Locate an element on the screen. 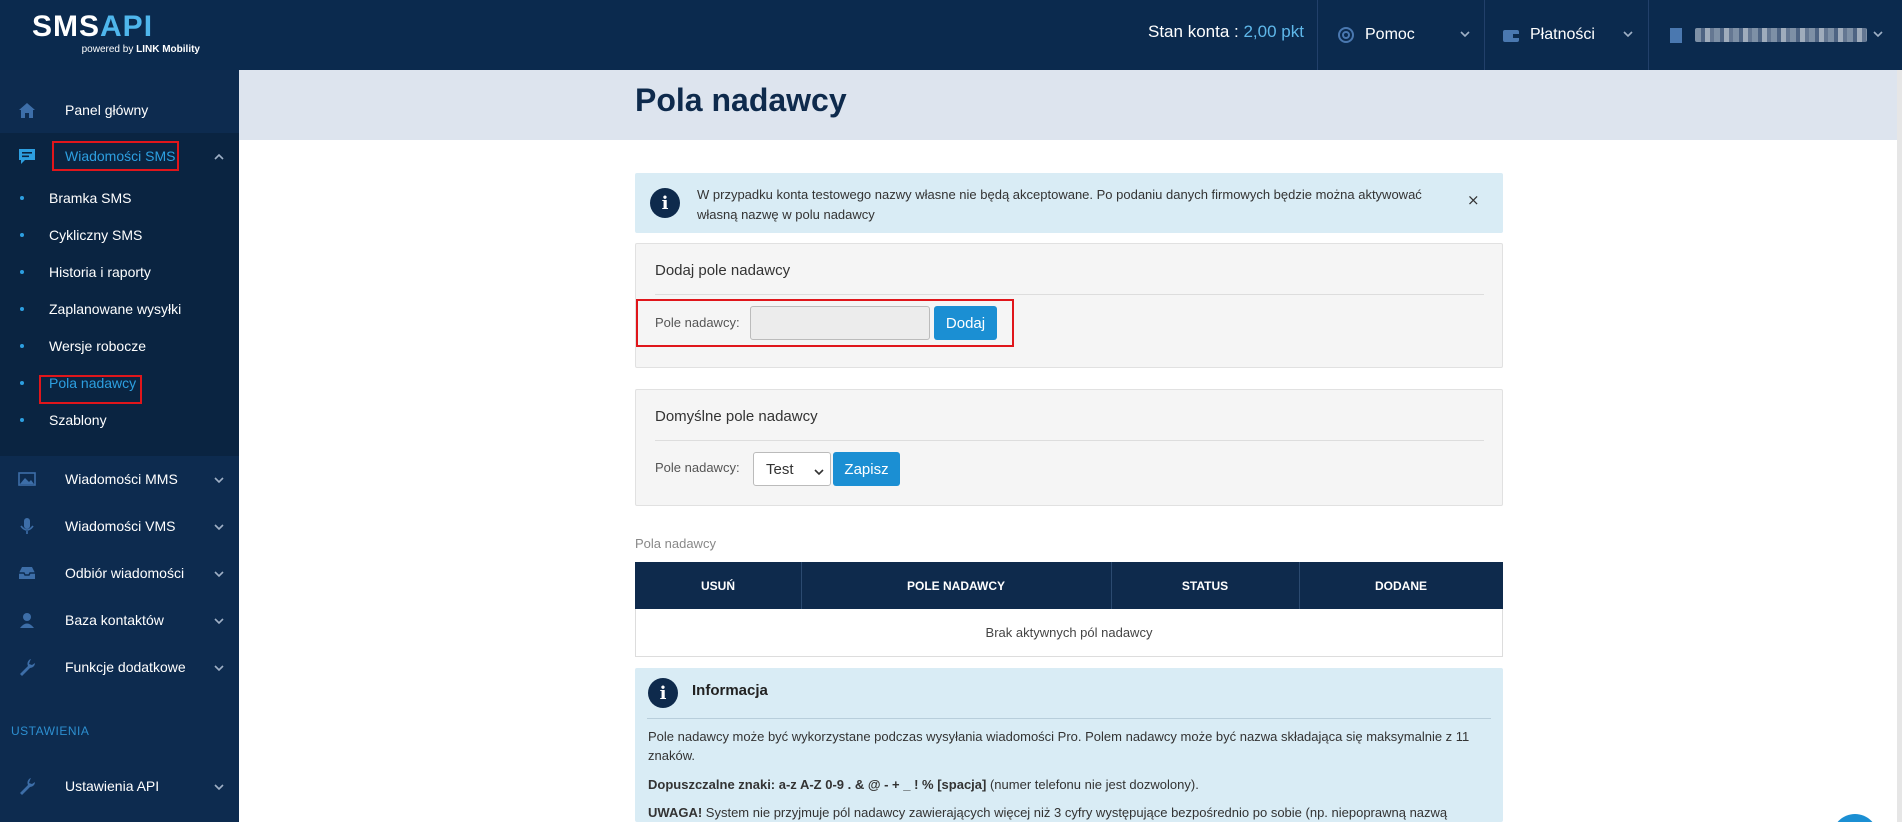 The height and width of the screenshot is (822, 1902). allowed-chars-note: (numer telefonu nie jest dozwolony). is located at coordinates (1092, 784).